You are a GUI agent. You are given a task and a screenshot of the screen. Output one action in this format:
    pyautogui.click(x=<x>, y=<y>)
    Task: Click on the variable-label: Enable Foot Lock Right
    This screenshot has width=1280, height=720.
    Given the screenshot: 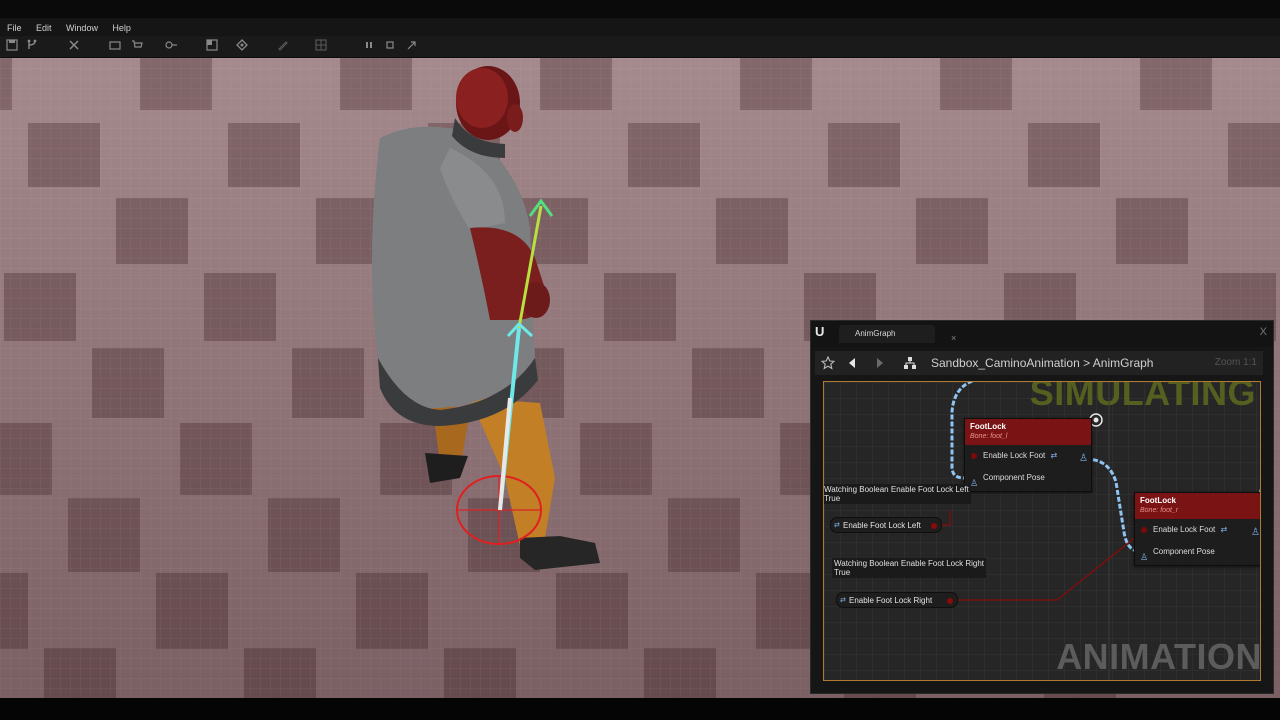 What is the action you would take?
    pyautogui.click(x=891, y=600)
    